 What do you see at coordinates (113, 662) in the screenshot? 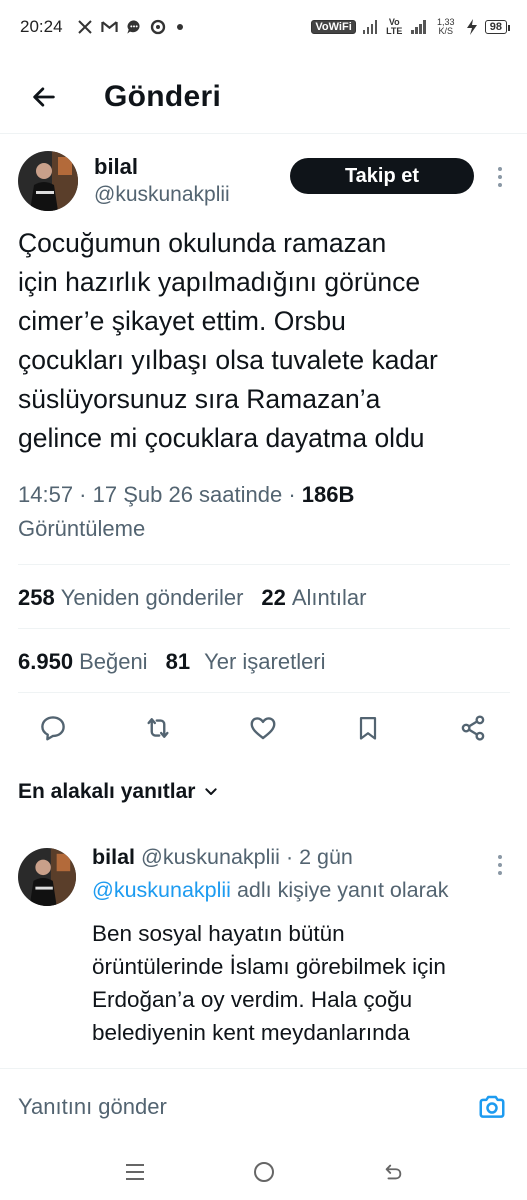
I see `like-label: Beğeni` at bounding box center [113, 662].